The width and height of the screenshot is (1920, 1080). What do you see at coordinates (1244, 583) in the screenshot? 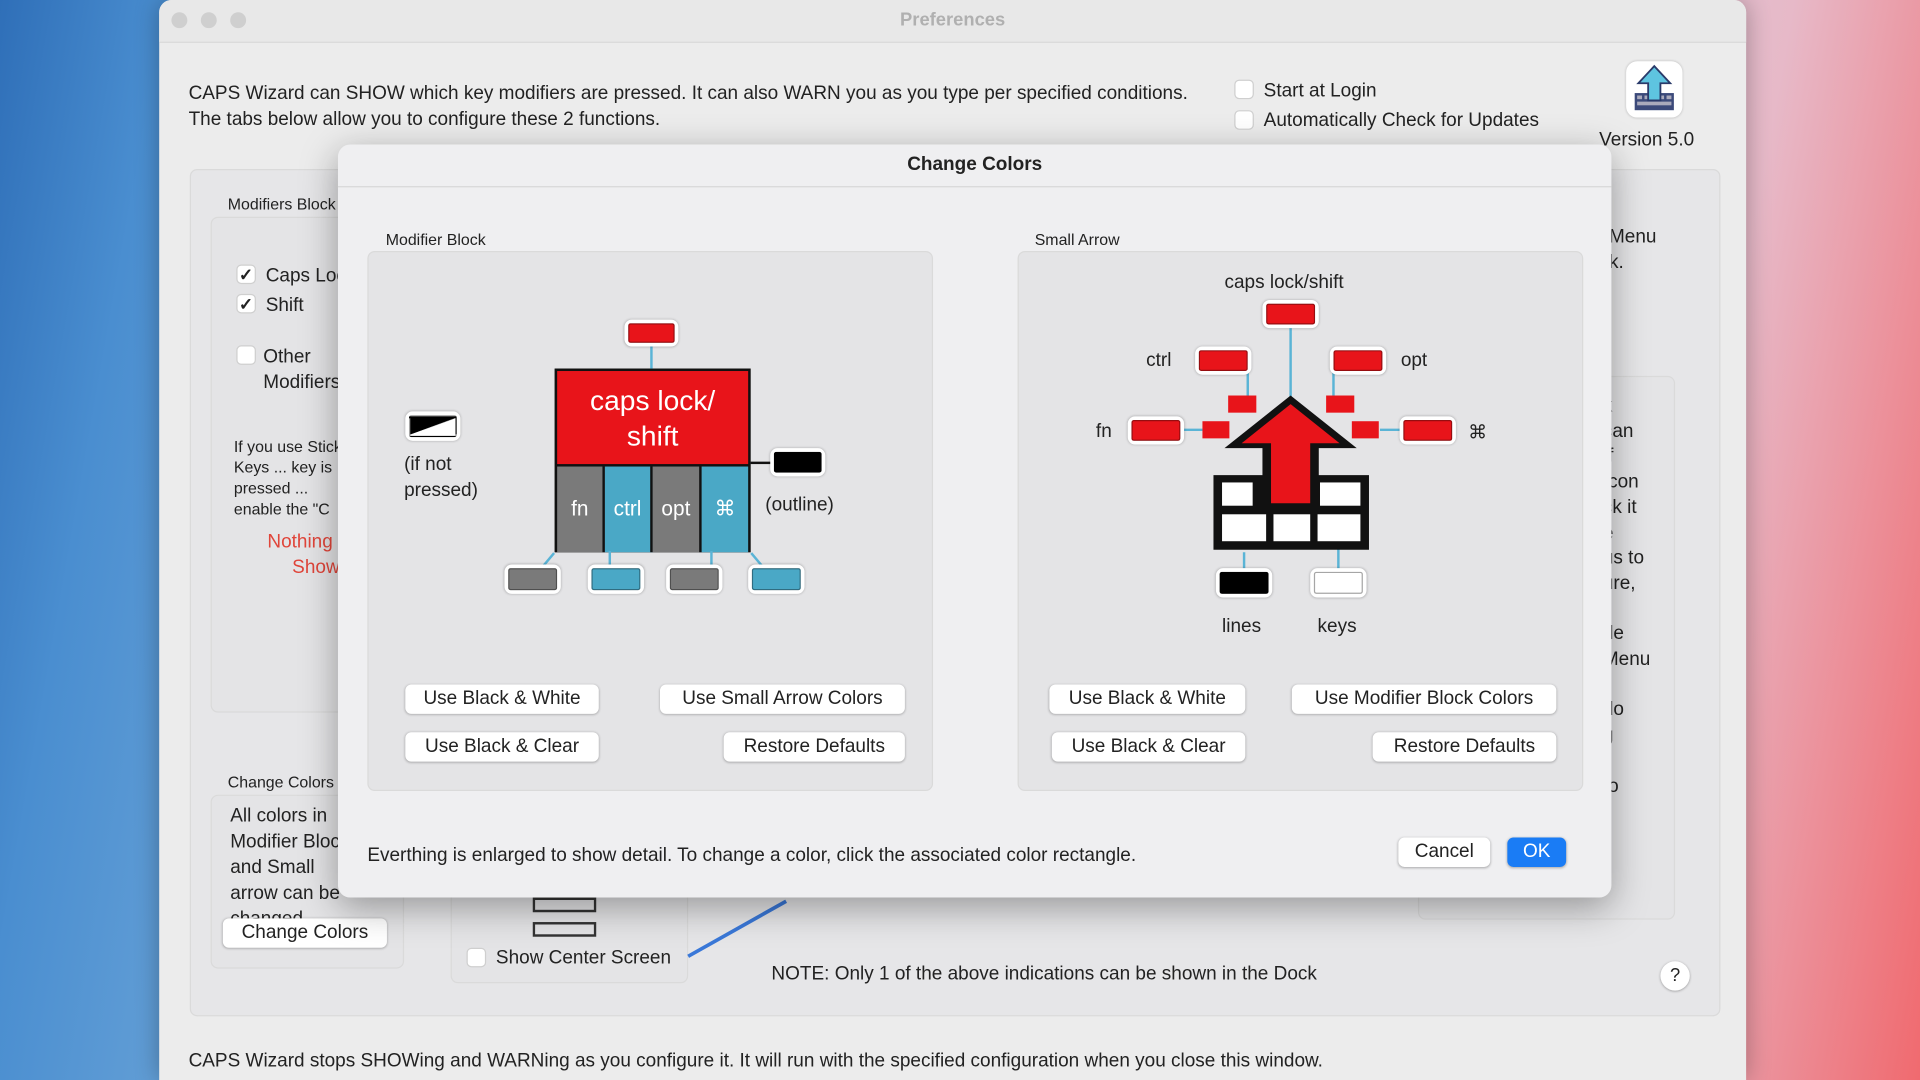
I see `lines-color-swatch` at bounding box center [1244, 583].